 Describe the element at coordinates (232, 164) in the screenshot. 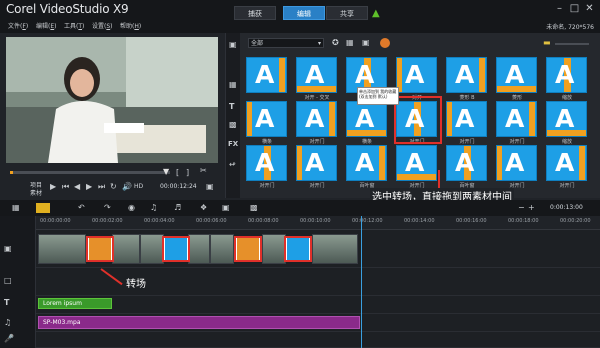

I see `path-icon: ↫` at that location.